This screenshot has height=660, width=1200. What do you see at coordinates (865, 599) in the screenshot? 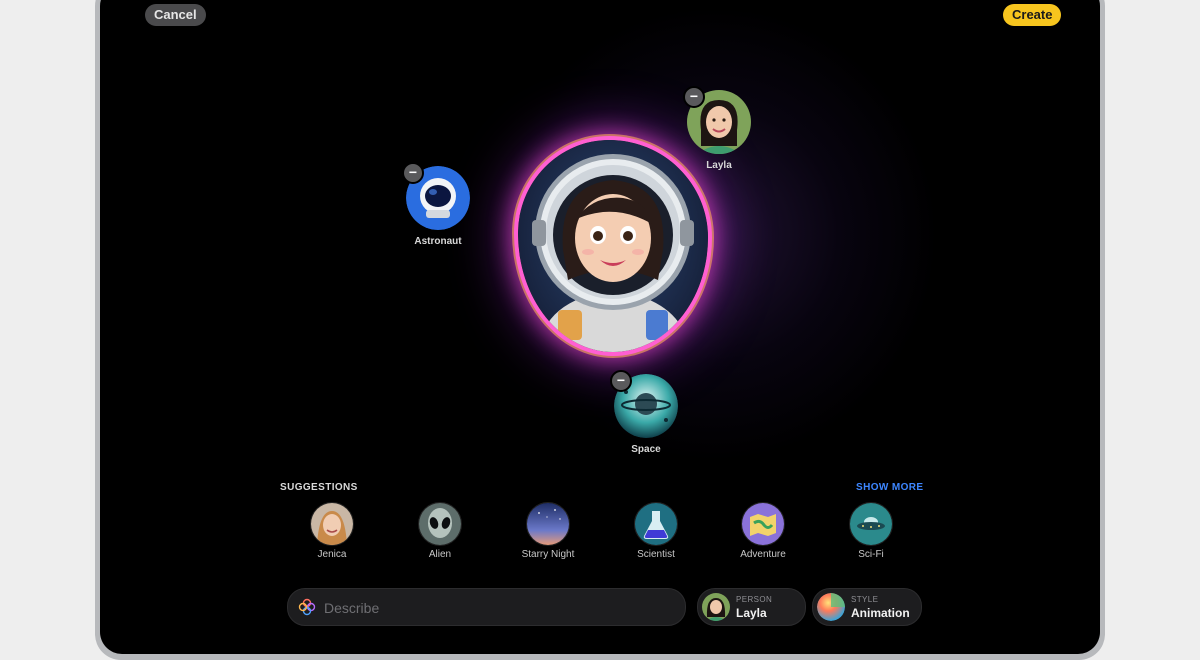
I see `style-chip-kind: STYLE` at bounding box center [865, 599].